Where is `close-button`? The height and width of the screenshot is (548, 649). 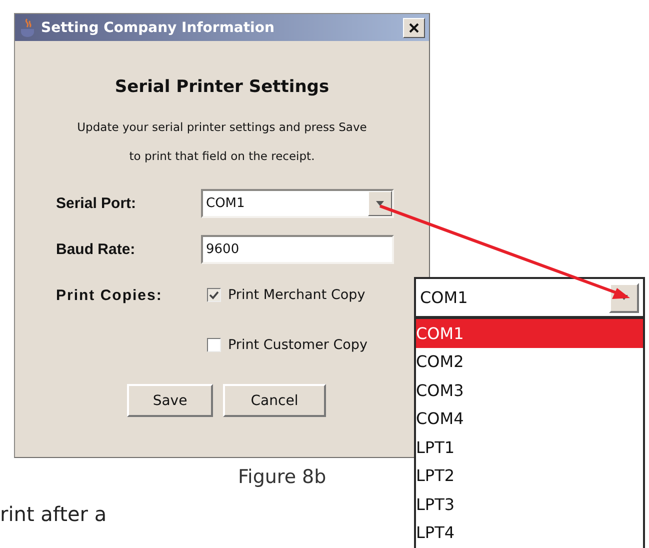
close-button is located at coordinates (414, 28).